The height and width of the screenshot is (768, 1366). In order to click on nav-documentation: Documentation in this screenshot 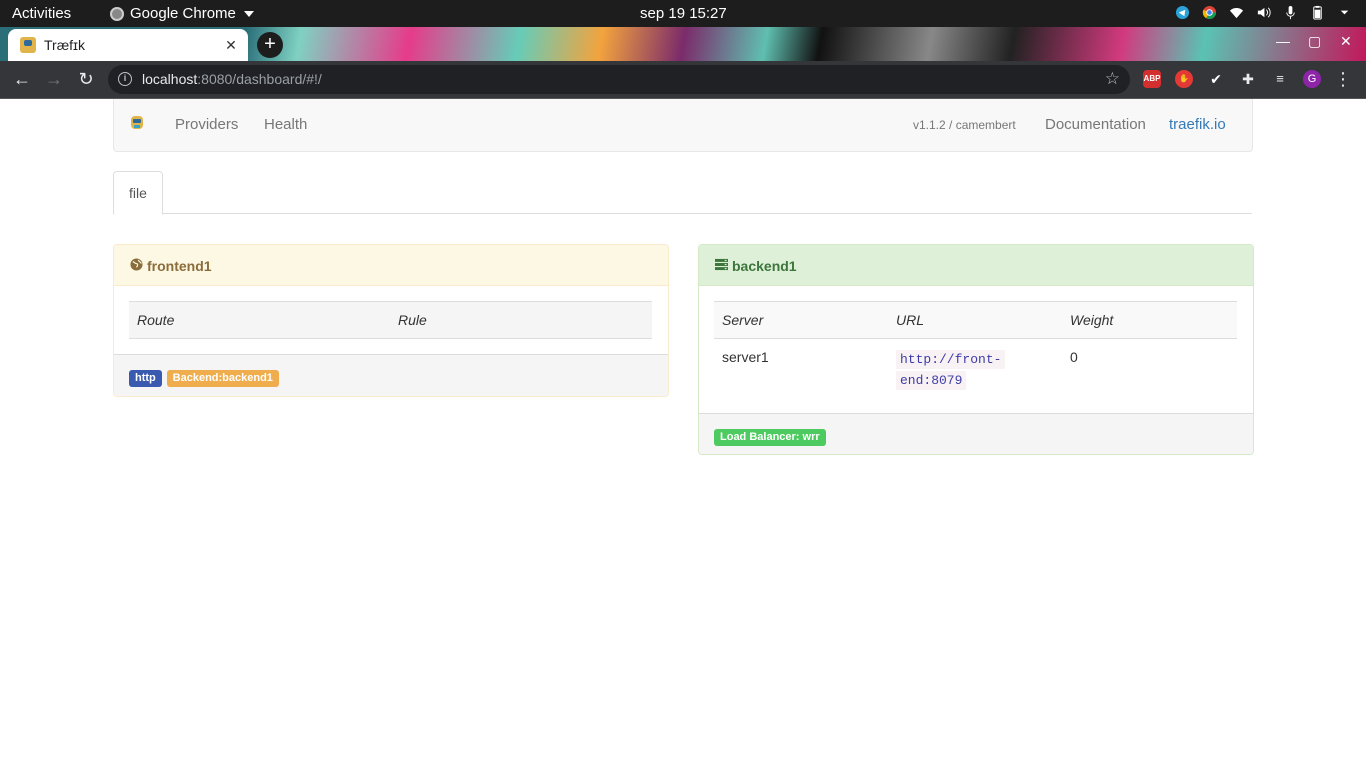, I will do `click(1095, 124)`.